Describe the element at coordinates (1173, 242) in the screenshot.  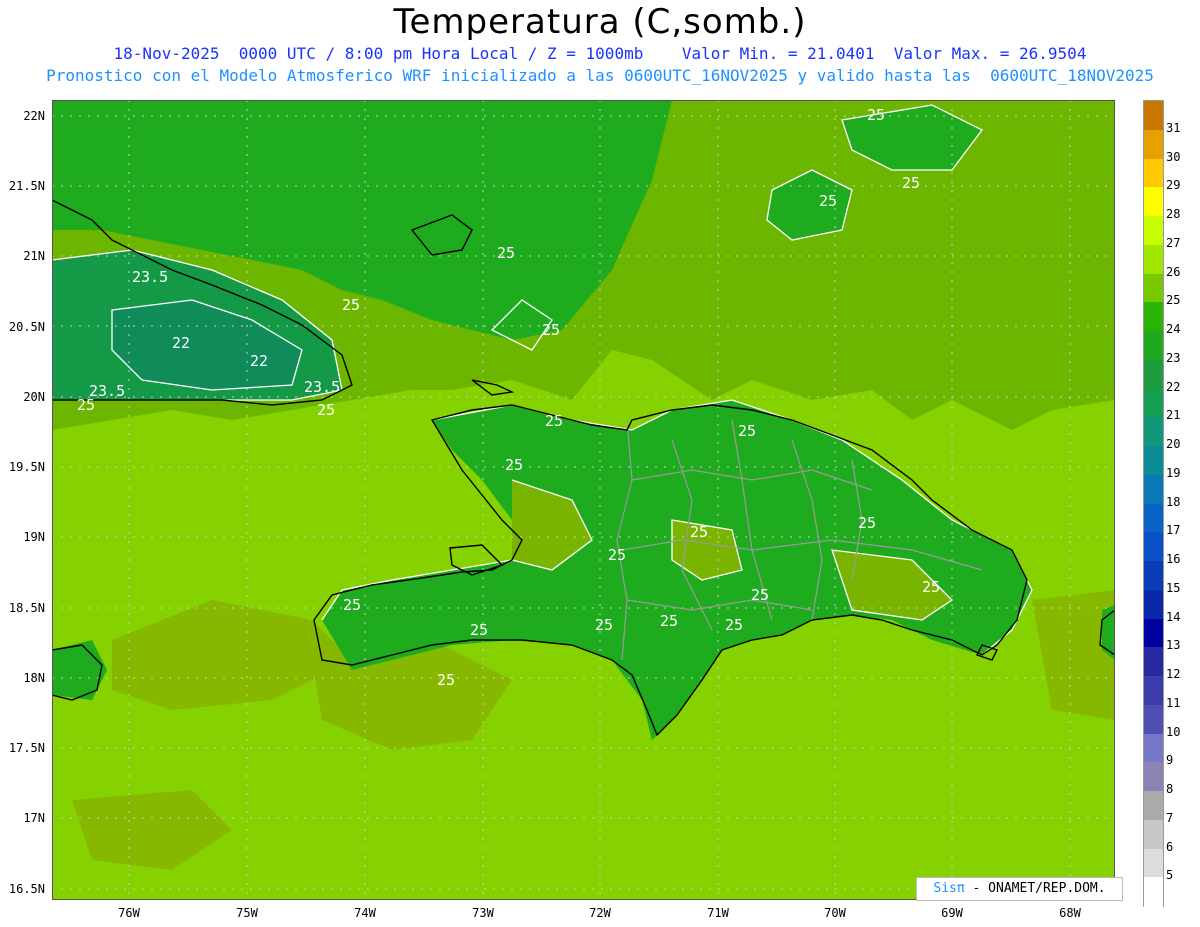
I see `color-scale-label: 27` at that location.